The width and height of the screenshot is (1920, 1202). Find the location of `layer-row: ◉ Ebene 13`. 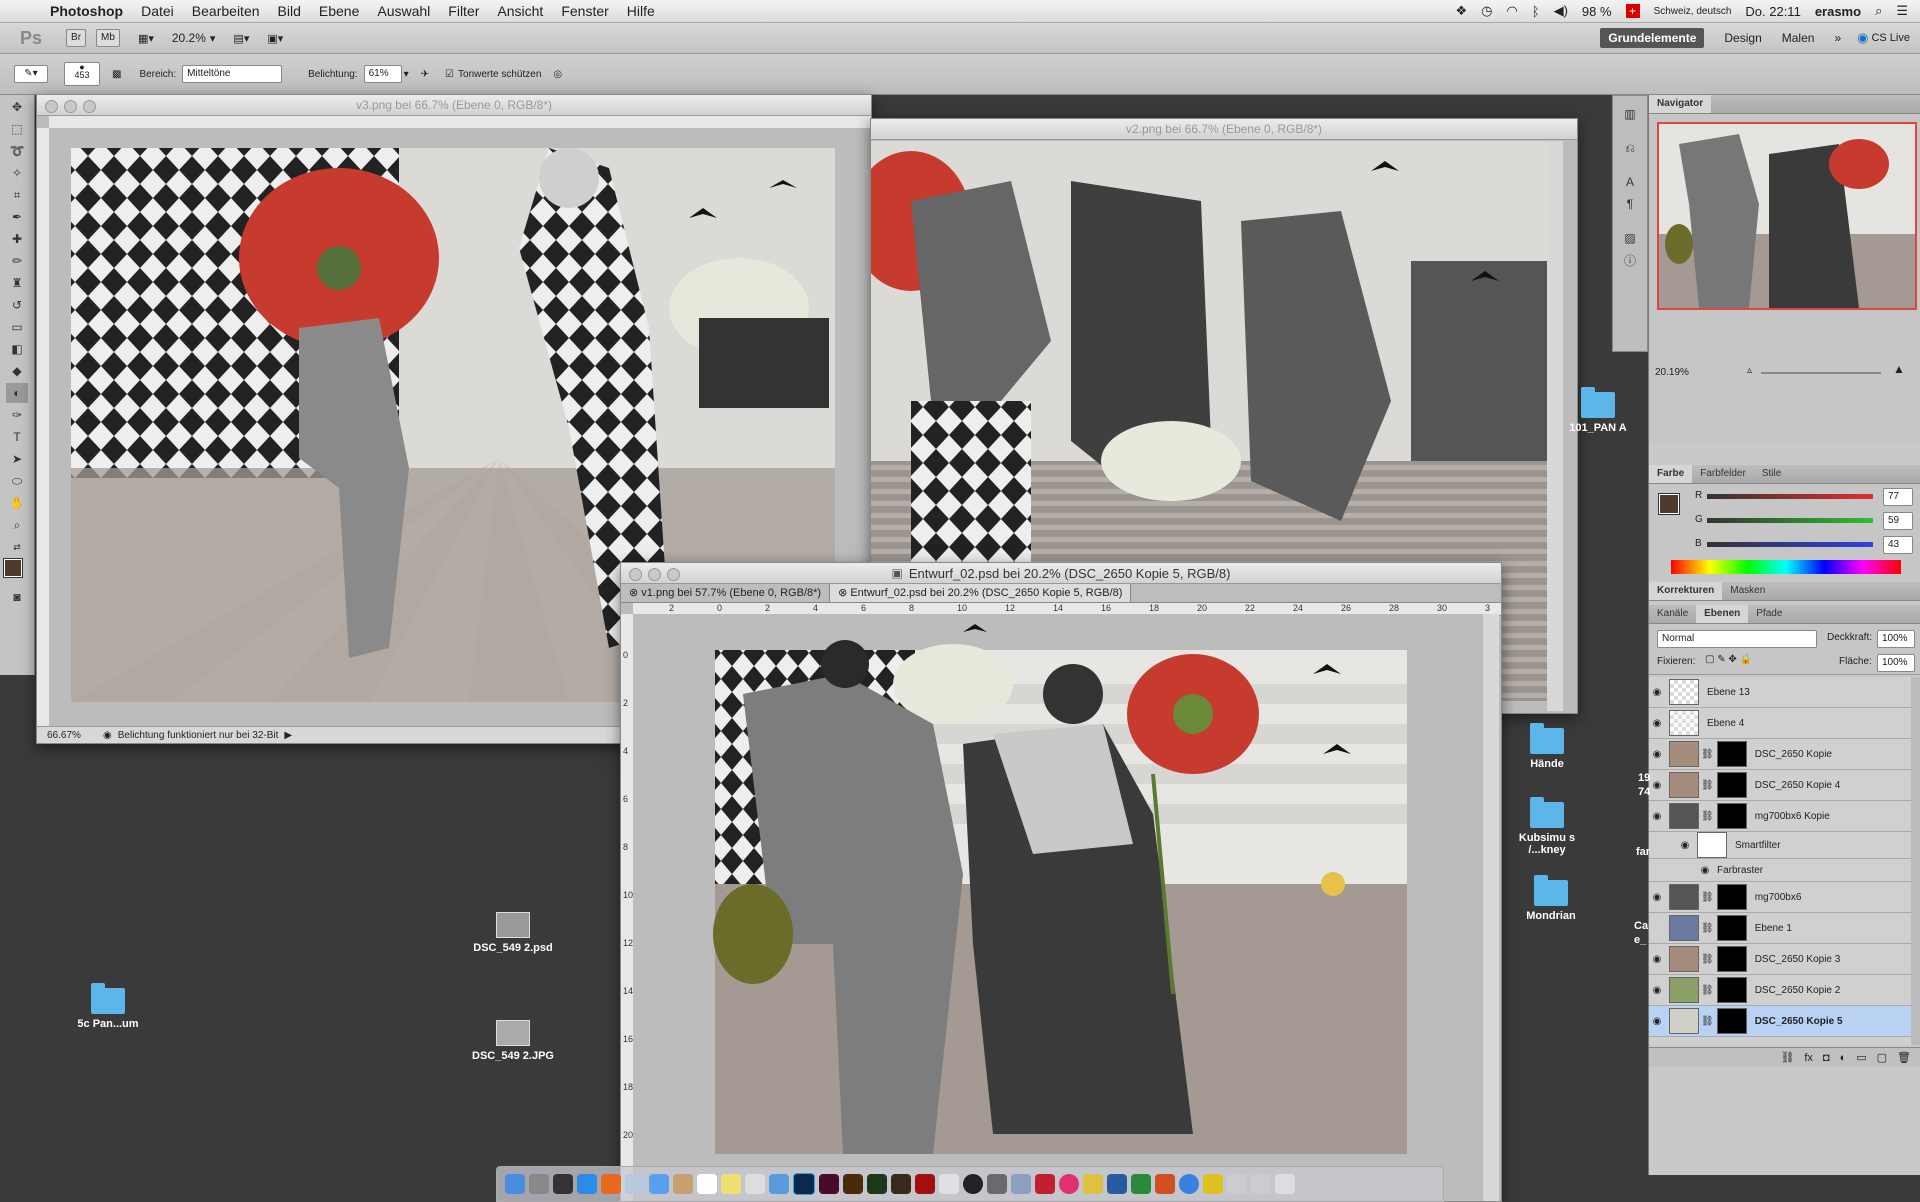

layer-row: ◉ Ebene 13 is located at coordinates (1780, 692).